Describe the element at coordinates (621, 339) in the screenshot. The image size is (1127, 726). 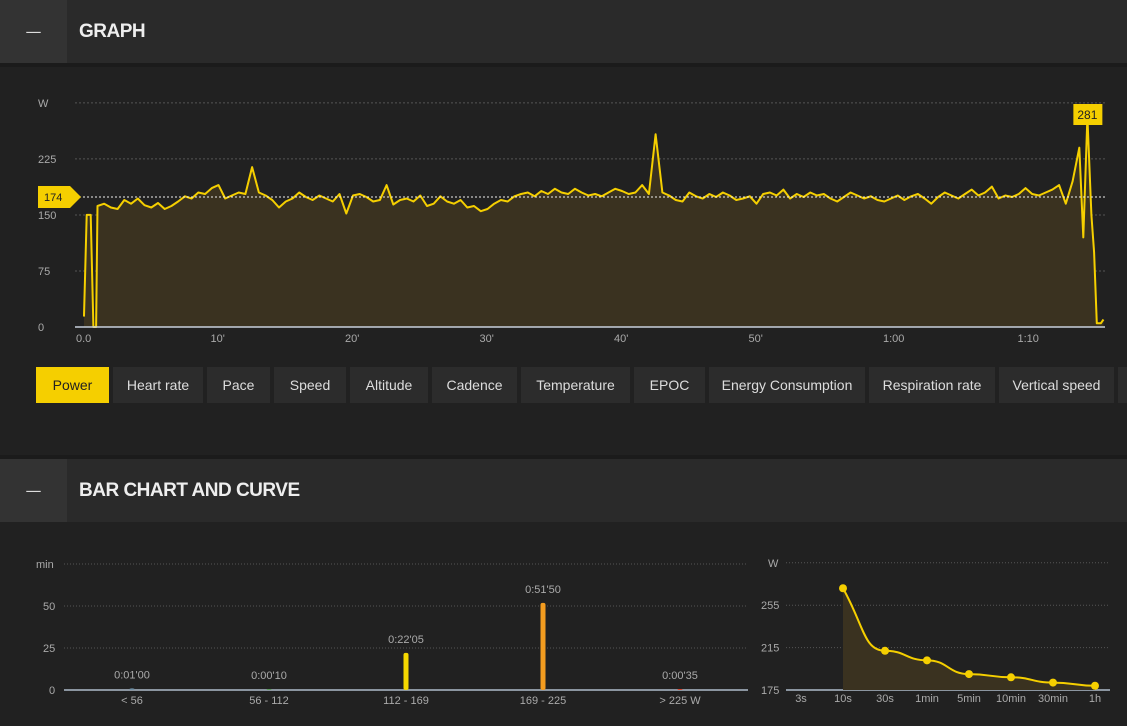
I see `x-tick-label: 40'` at that location.